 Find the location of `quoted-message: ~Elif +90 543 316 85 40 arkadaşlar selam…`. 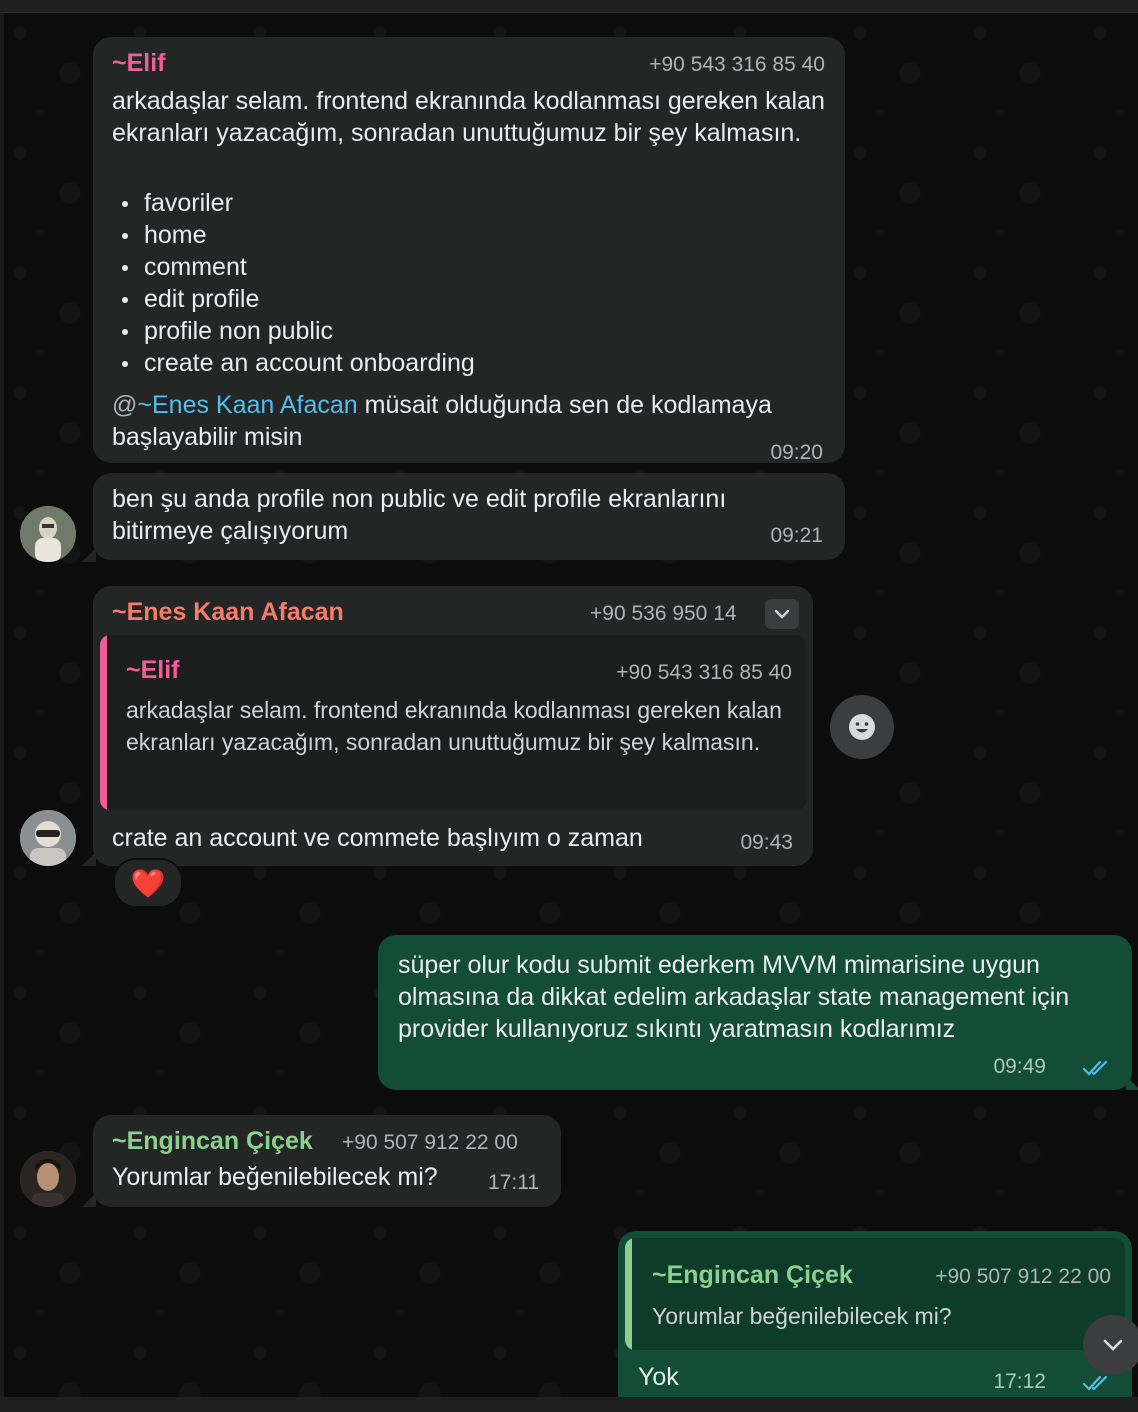

quoted-message: ~Elif +90 543 316 85 40 arkadaşlar selam… is located at coordinates (453, 722).